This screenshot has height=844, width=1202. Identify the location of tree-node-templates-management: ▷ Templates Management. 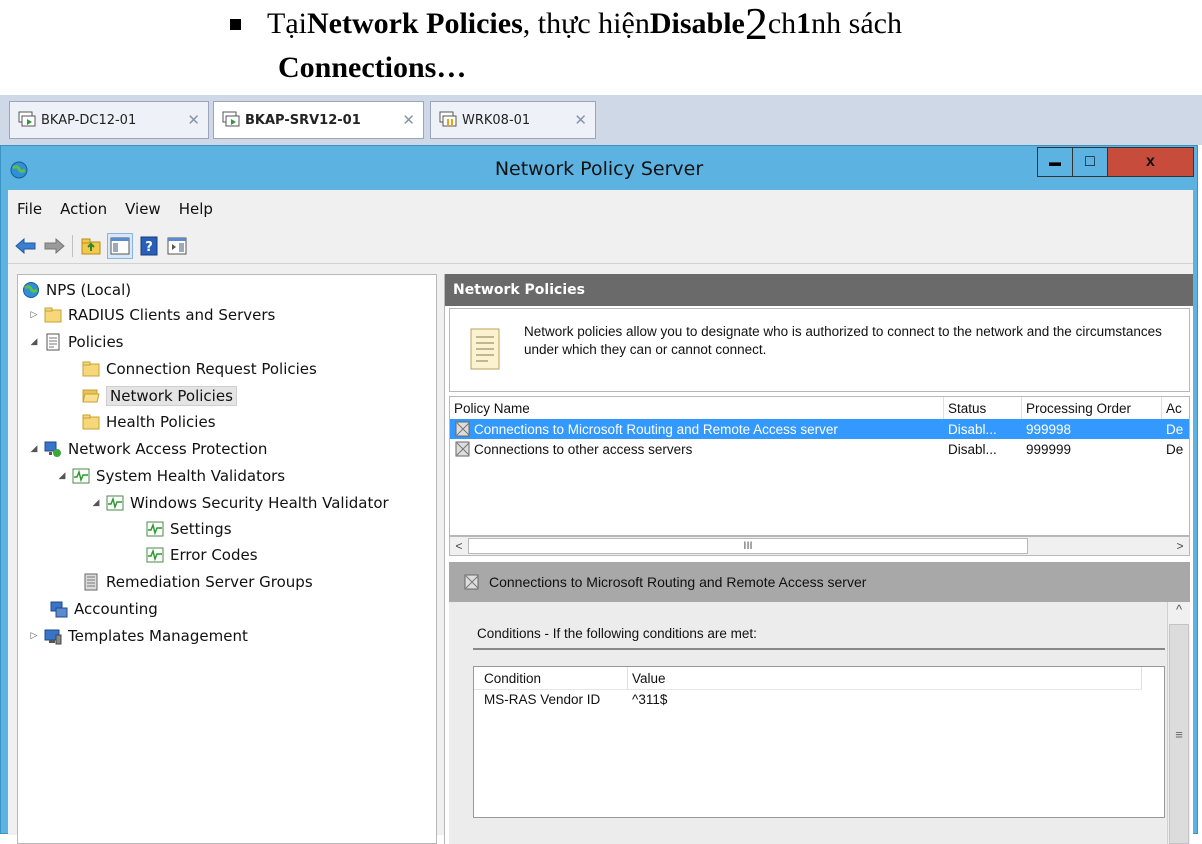
(138, 636).